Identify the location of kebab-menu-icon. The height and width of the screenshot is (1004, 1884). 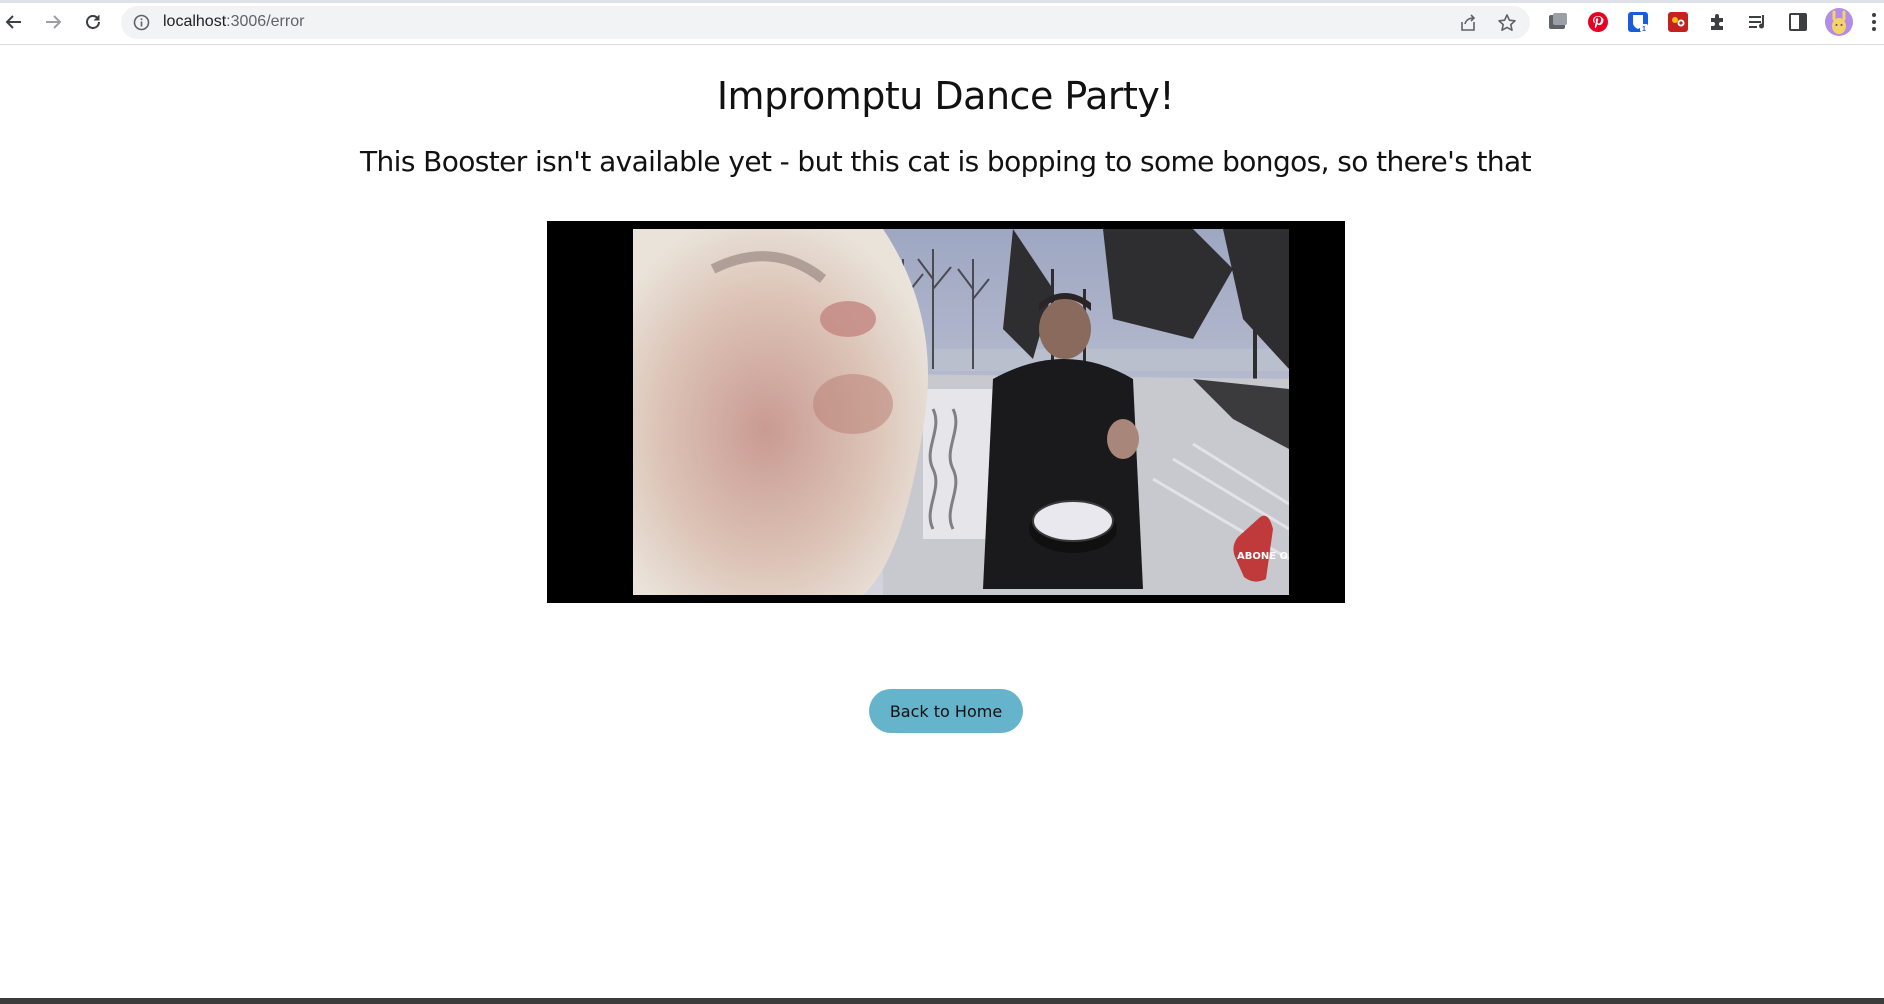
(1874, 22).